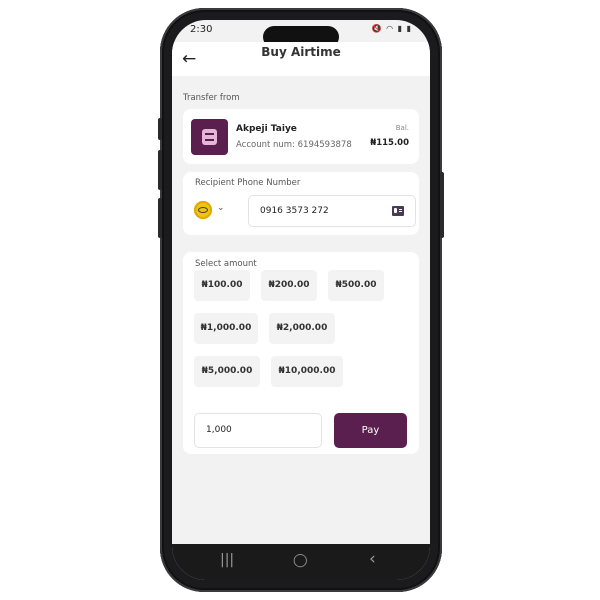 This screenshot has height=600, width=600. I want to click on recents-icon: |||, so click(227, 560).